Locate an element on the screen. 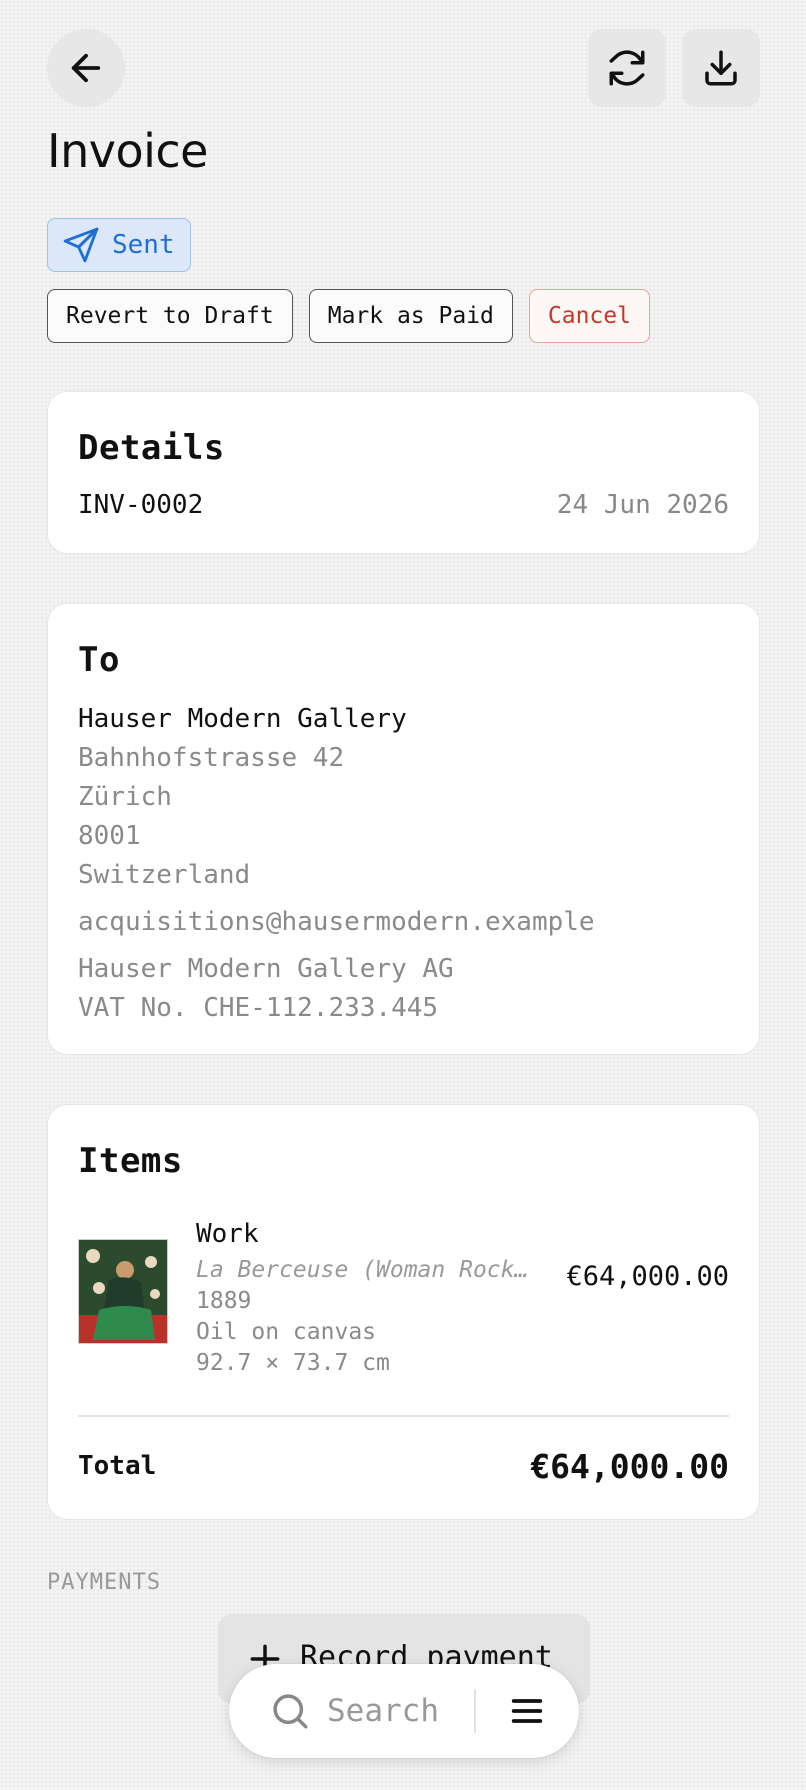 Image resolution: width=806 pixels, height=1790 pixels. back-button is located at coordinates (86, 68).